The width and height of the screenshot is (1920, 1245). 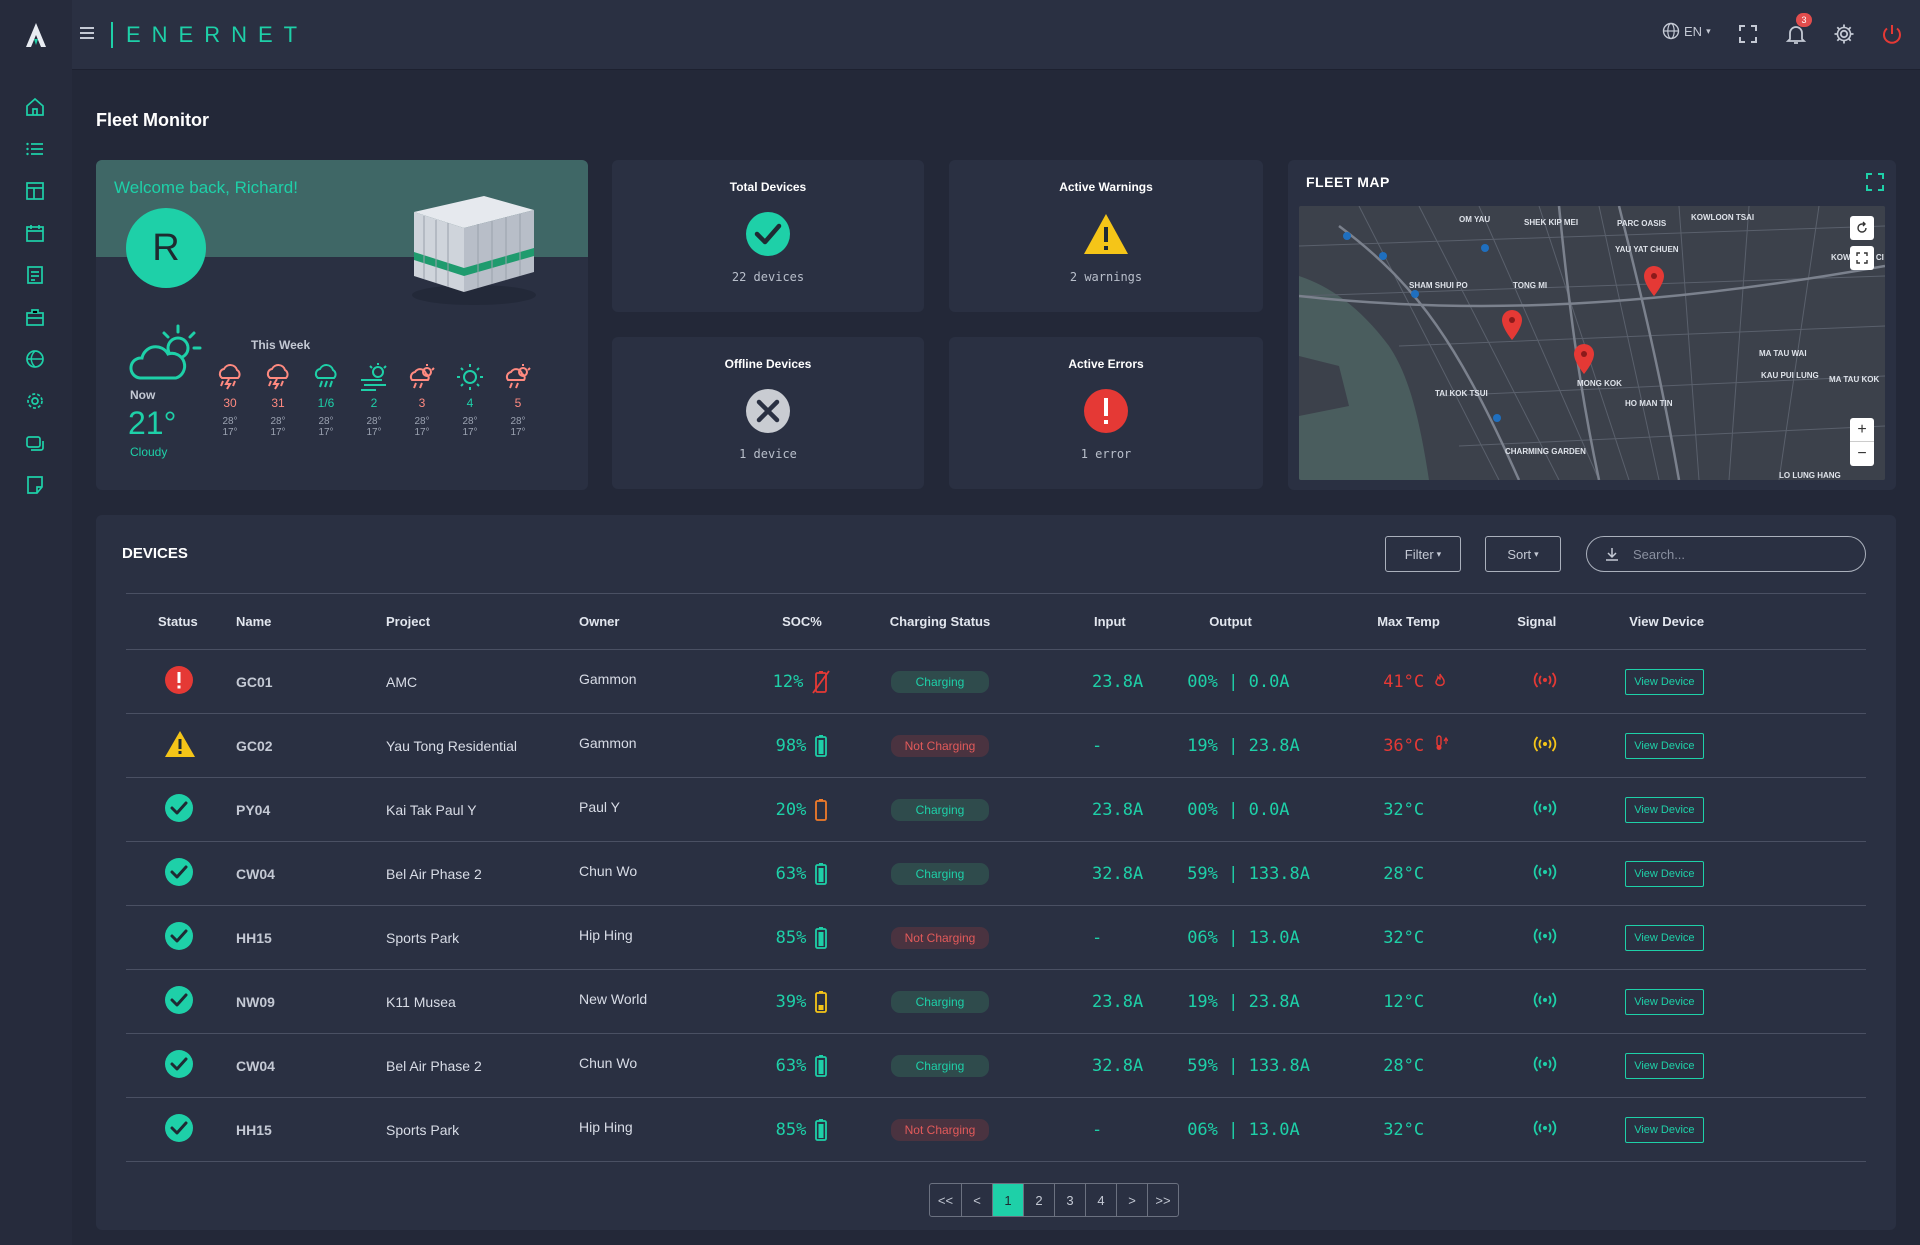 What do you see at coordinates (1442, 742) in the screenshot?
I see `thermometer-up-icon` at bounding box center [1442, 742].